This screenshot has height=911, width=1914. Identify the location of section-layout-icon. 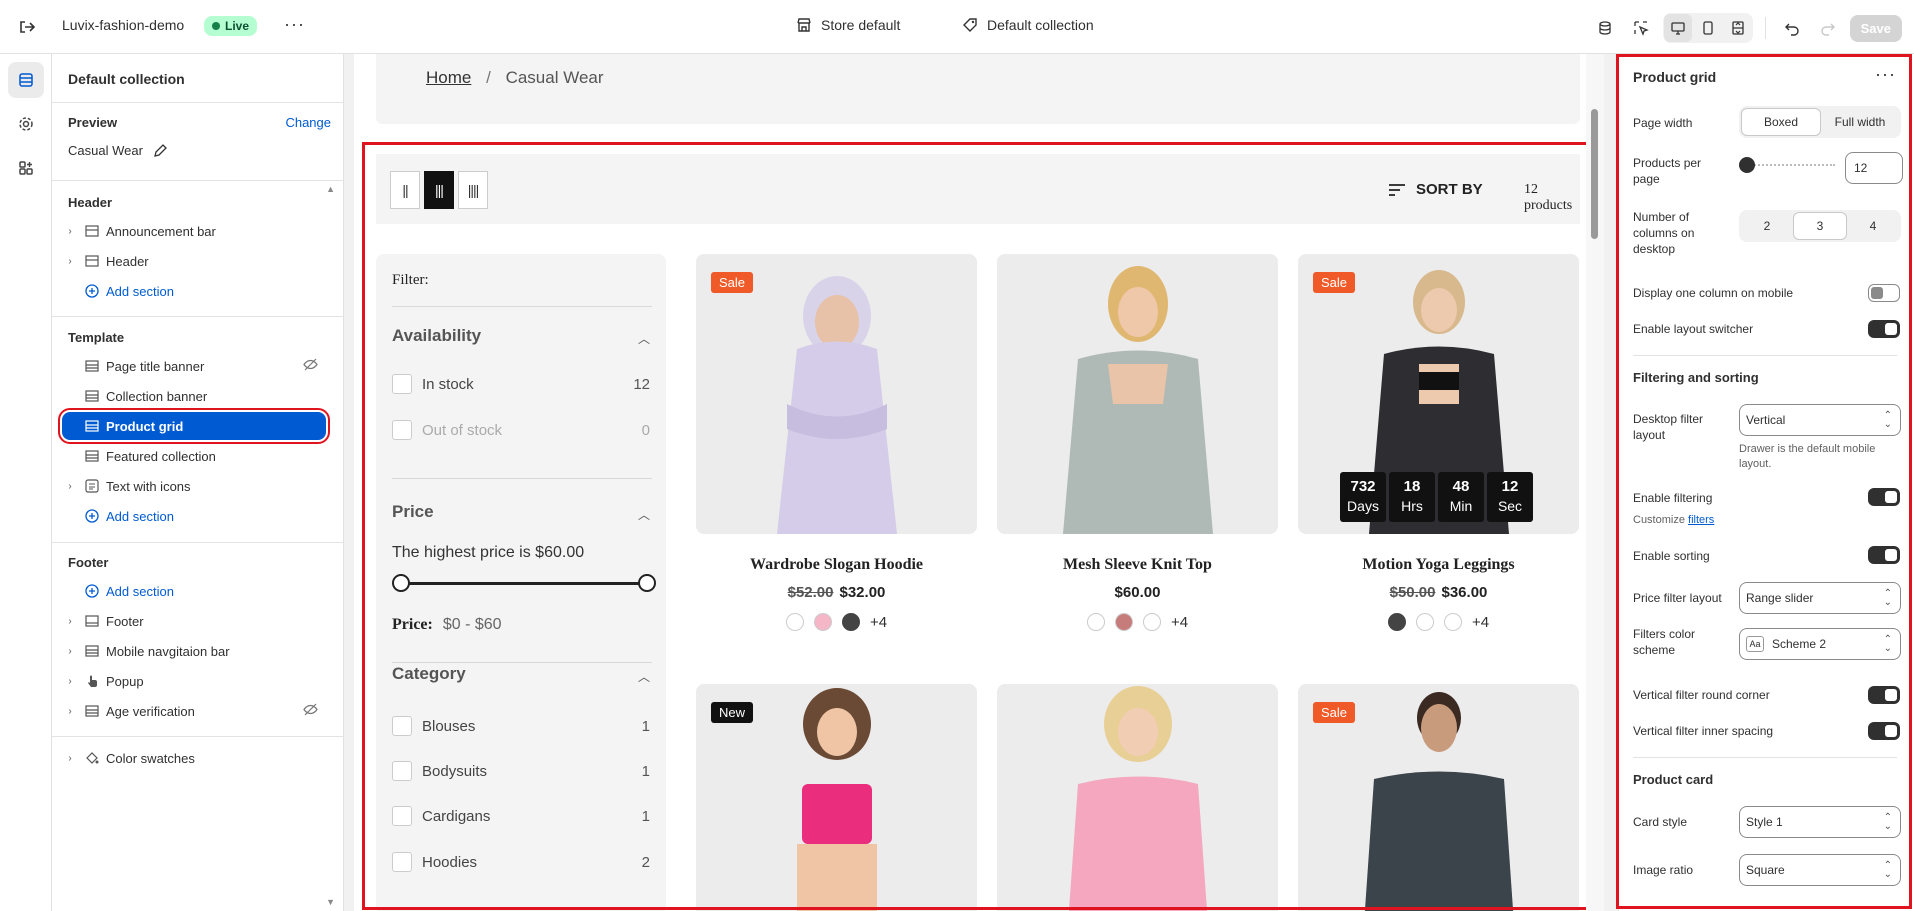
(92, 711).